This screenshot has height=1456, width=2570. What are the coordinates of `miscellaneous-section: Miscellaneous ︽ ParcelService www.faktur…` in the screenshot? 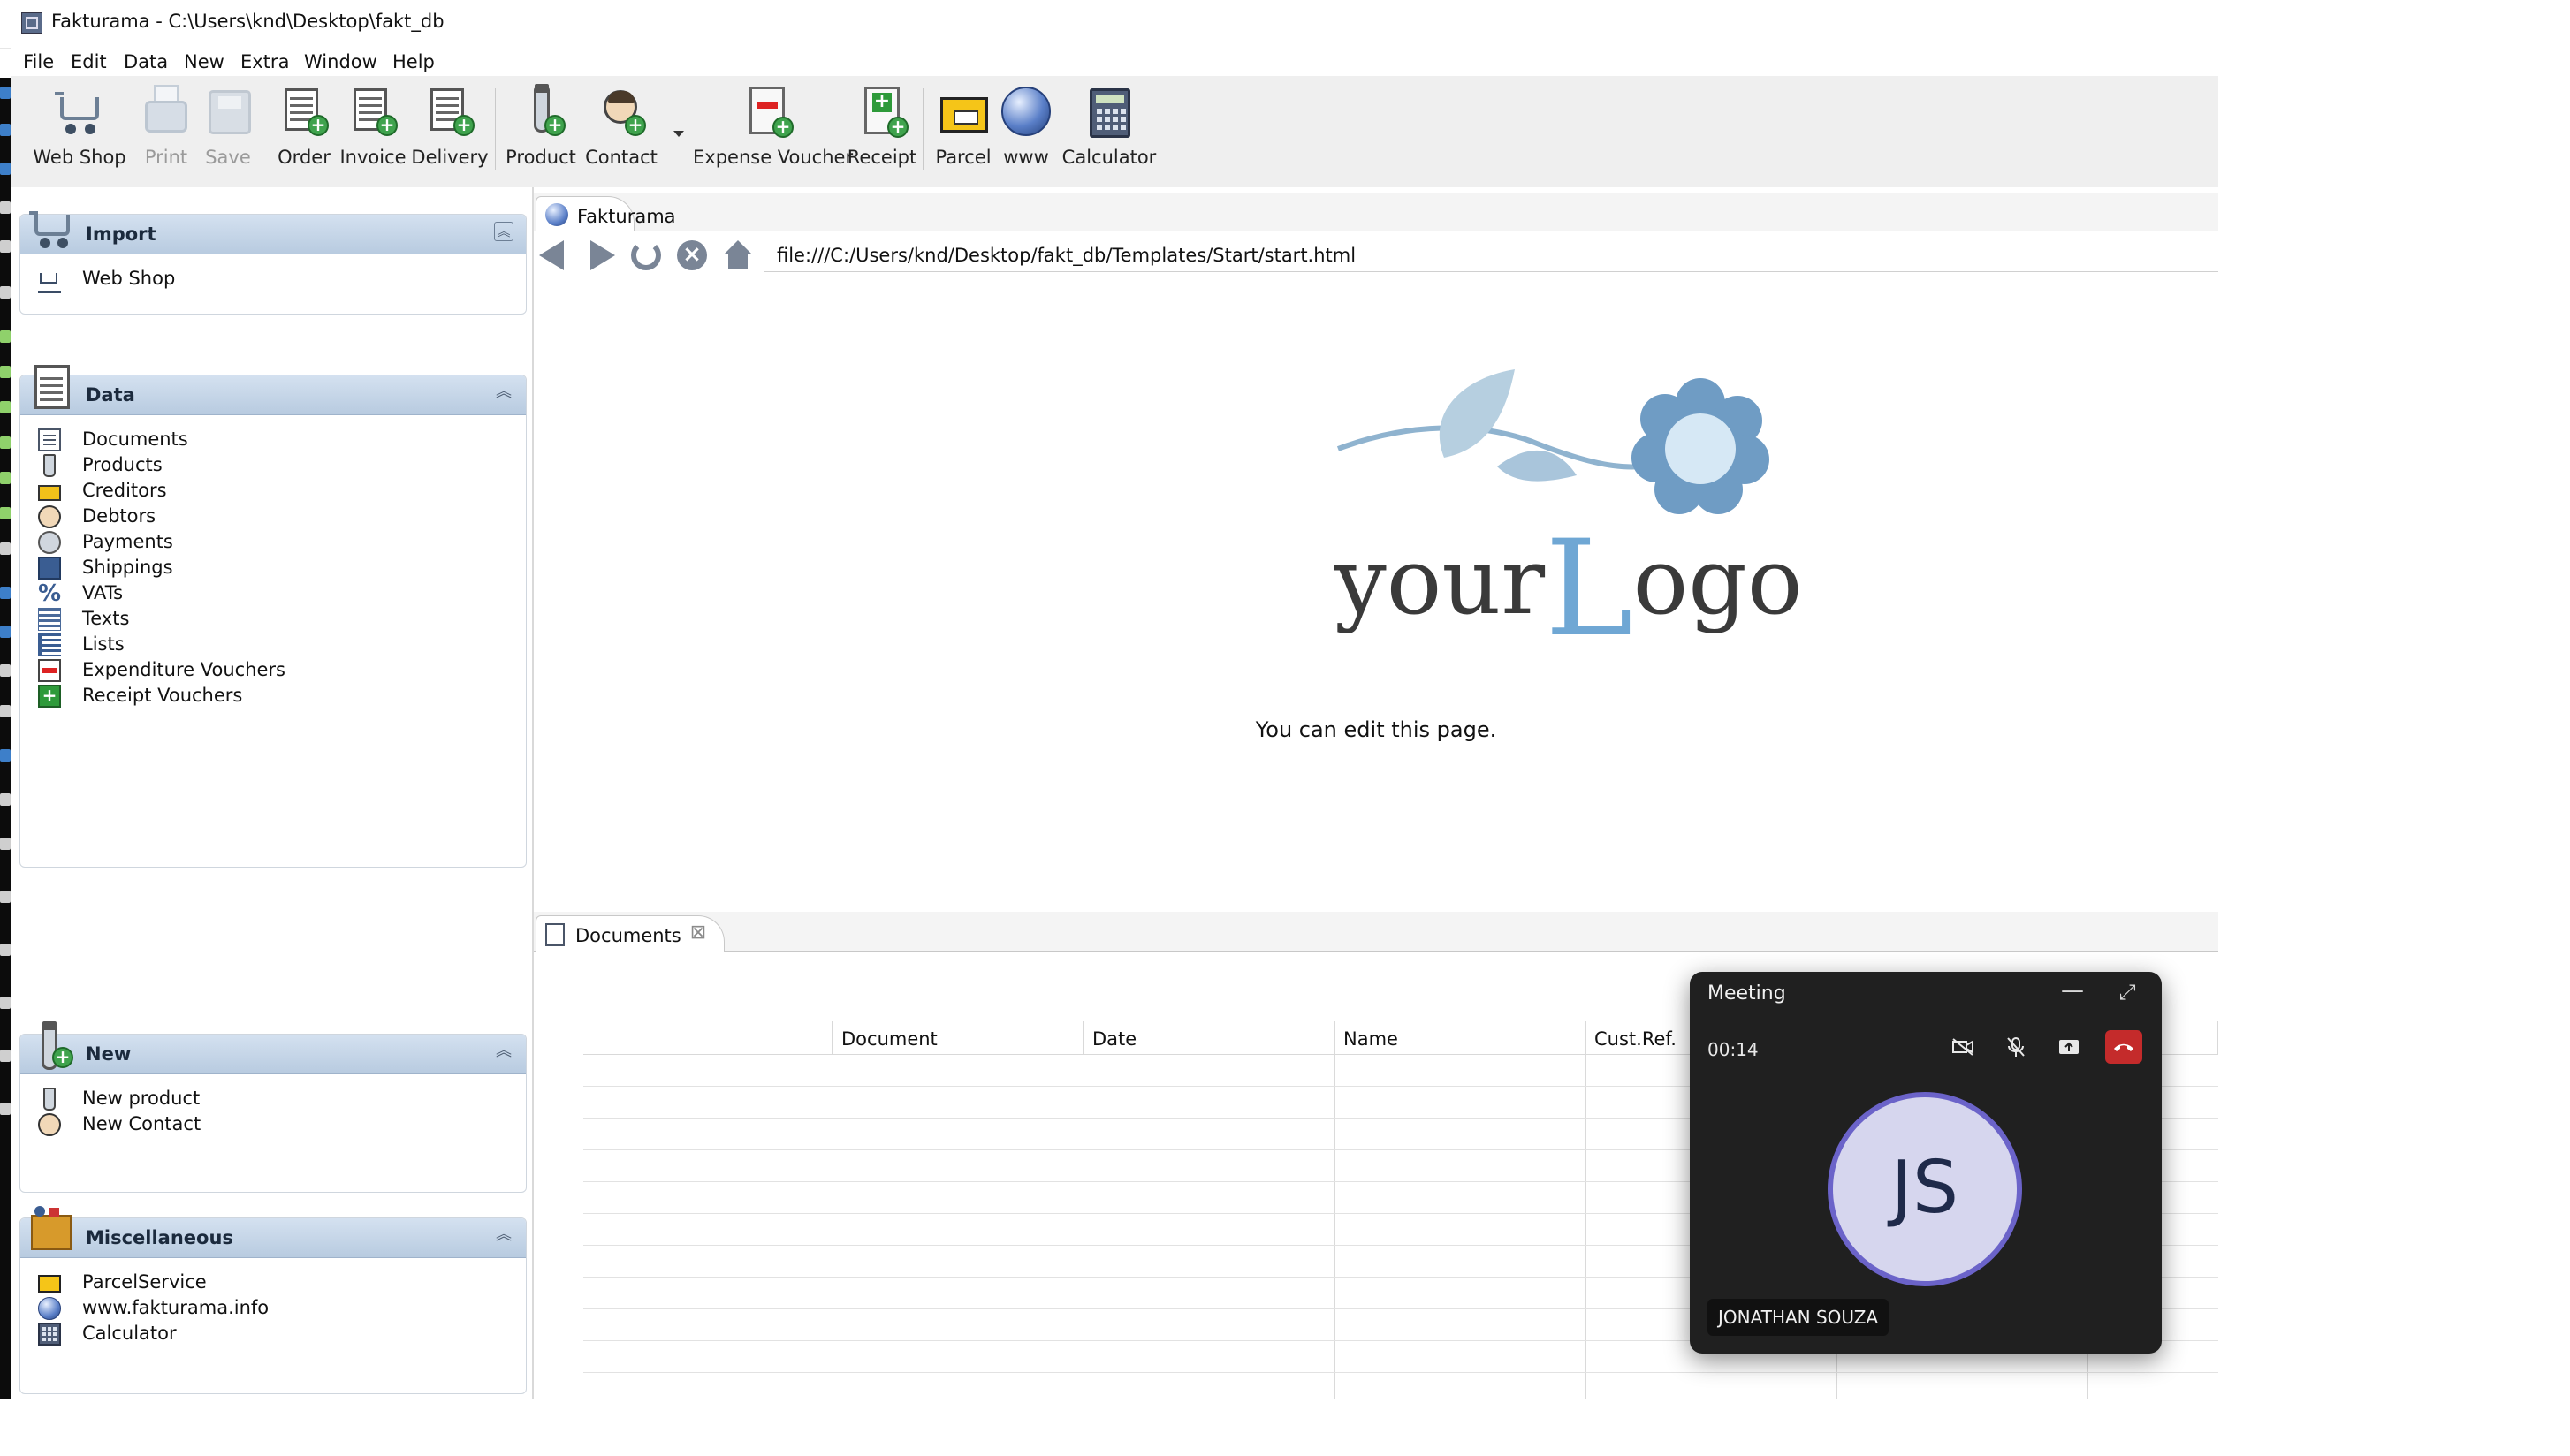 It's located at (273, 1300).